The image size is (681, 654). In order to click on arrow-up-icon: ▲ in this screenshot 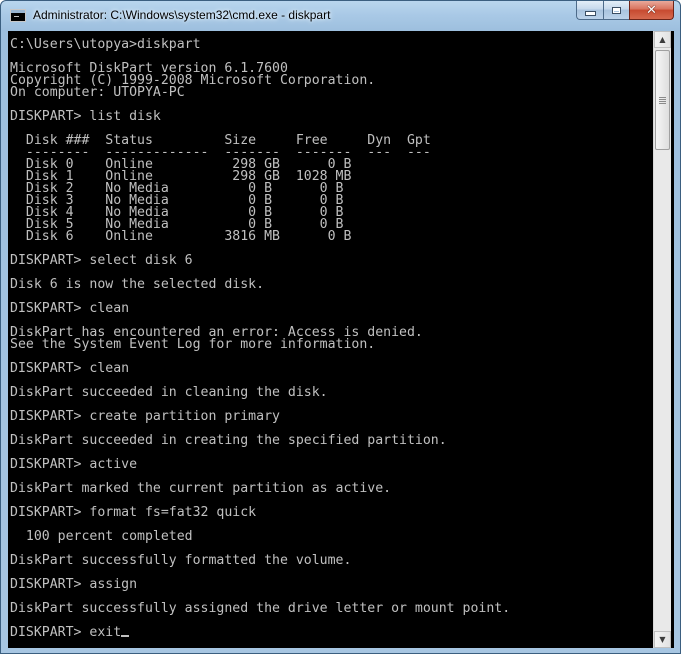, I will do `click(662, 39)`.